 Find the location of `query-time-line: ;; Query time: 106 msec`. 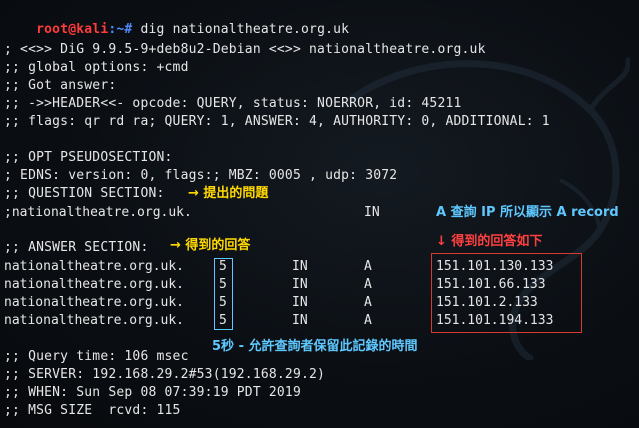

query-time-line: ;; Query time: 106 msec is located at coordinates (96, 356).